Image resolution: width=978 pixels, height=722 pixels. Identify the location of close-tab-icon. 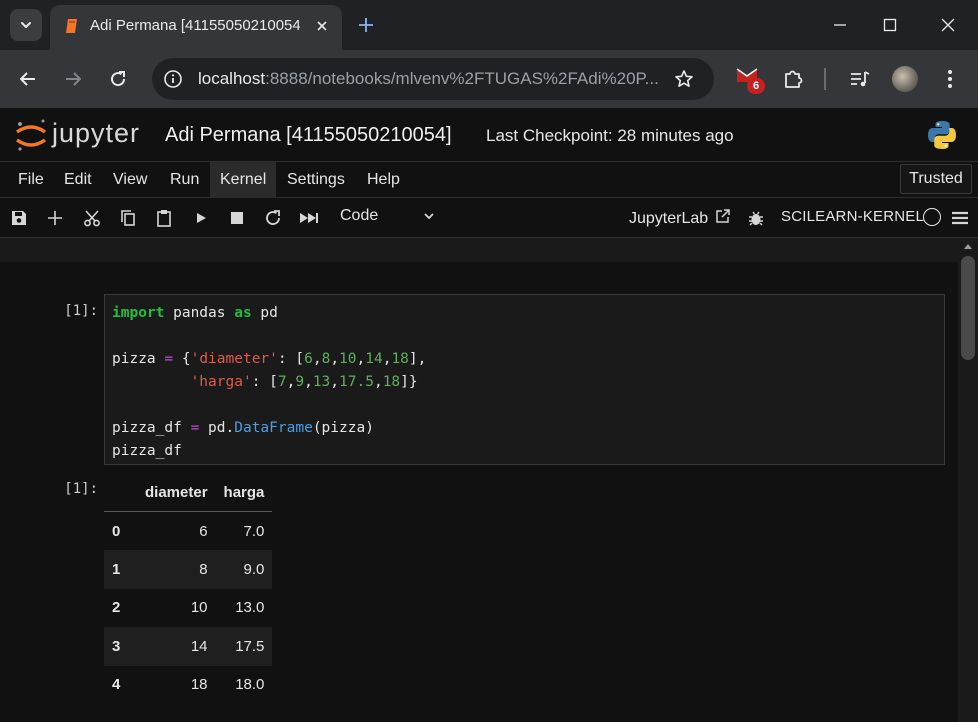
(322, 26).